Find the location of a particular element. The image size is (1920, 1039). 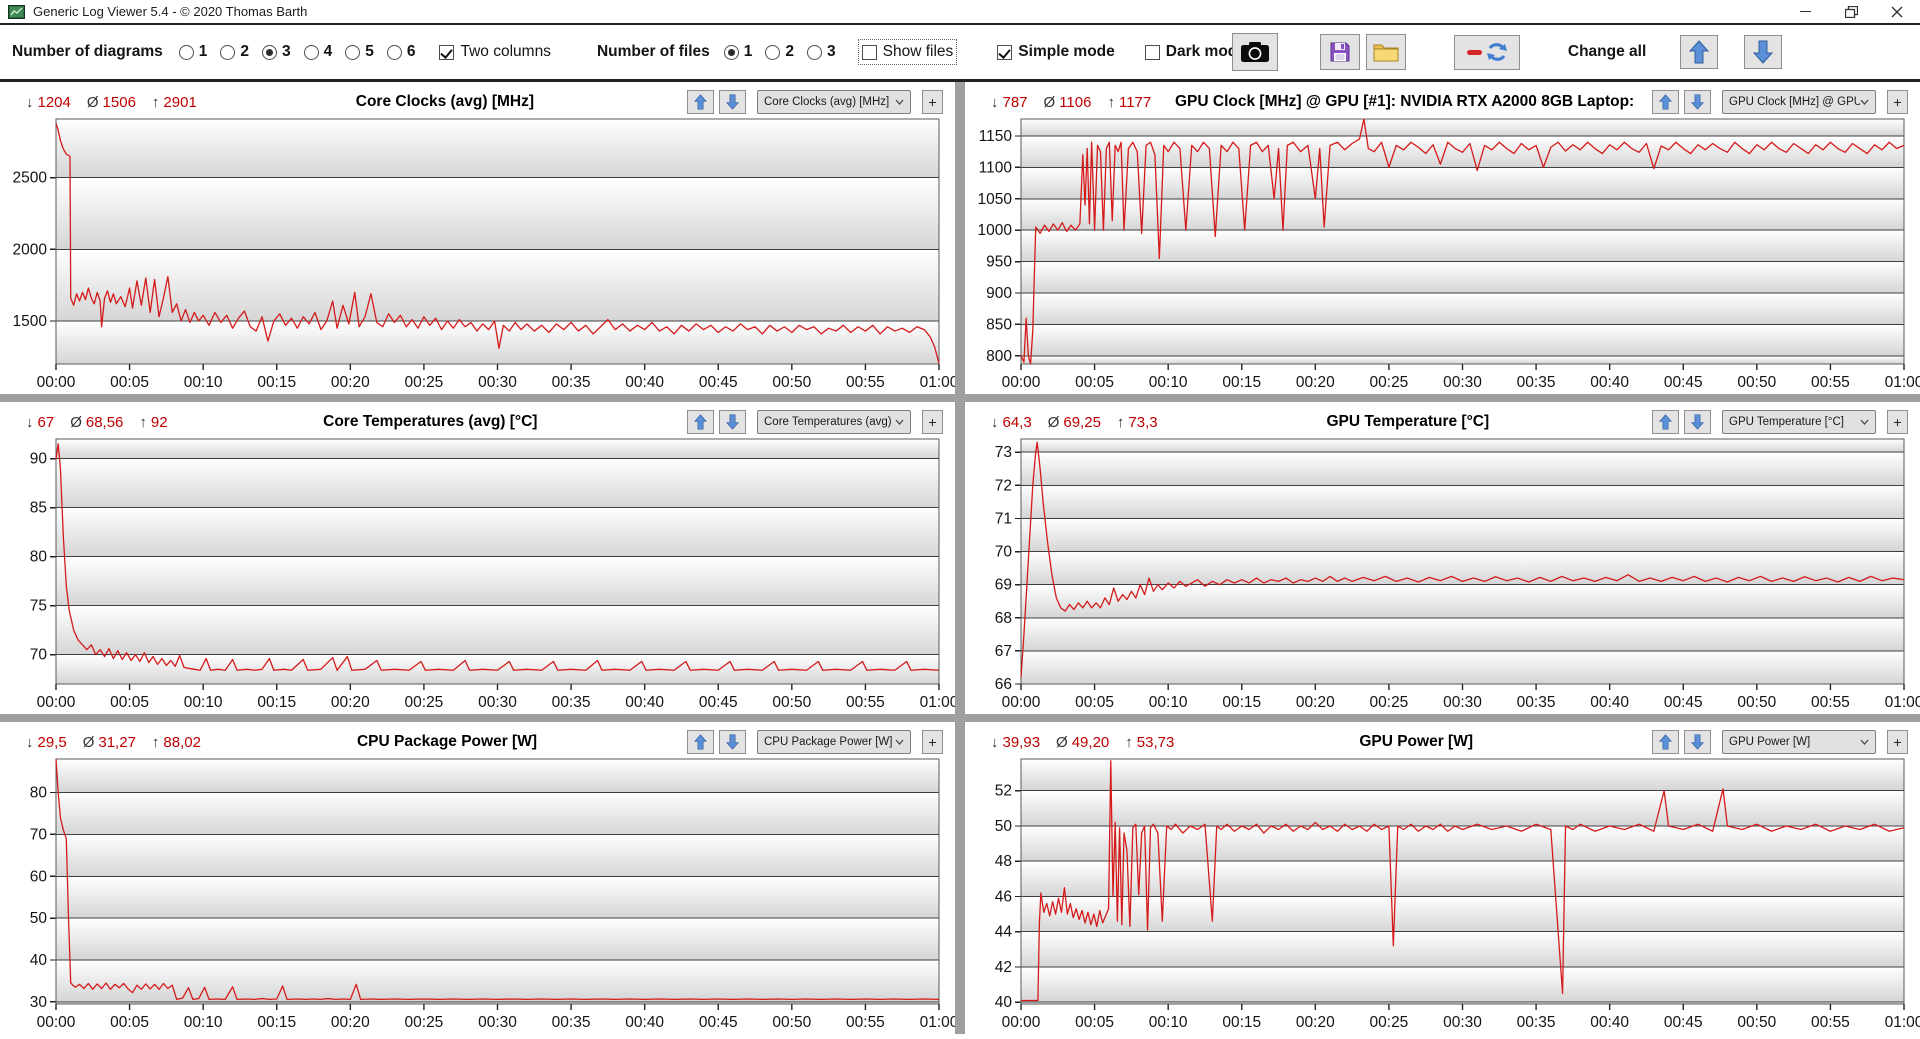

diagram-count-radios: 1 2 3 4 5 6 is located at coordinates (296, 52).